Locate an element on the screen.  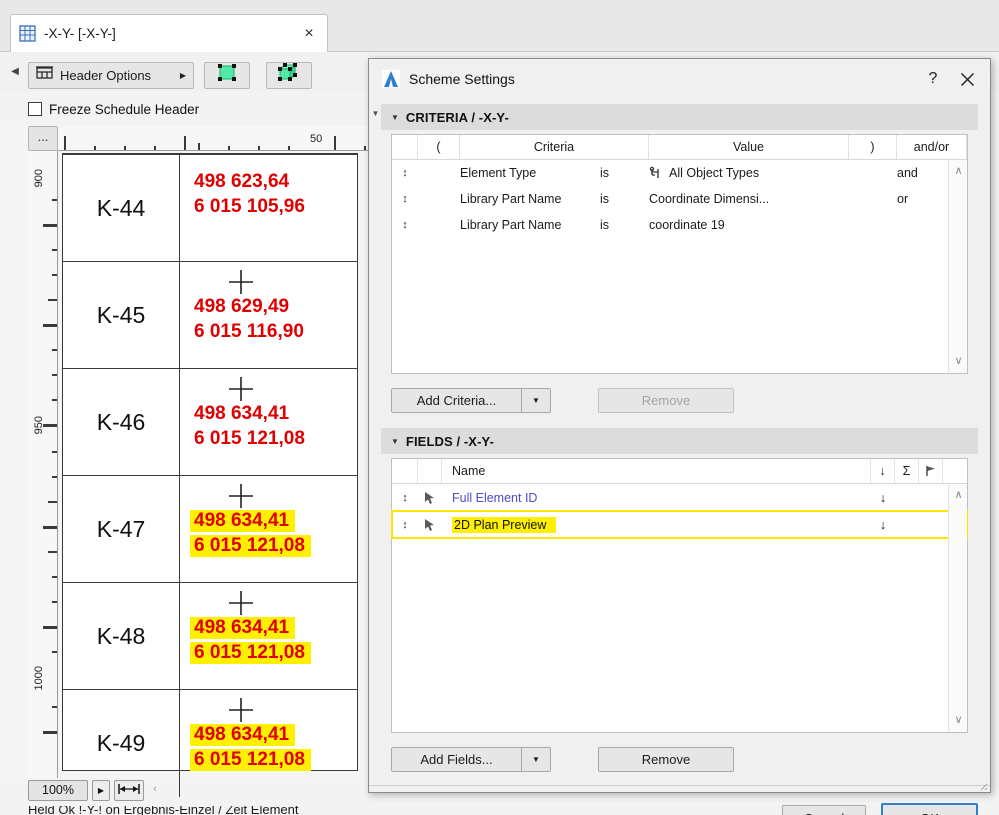
tab-label: -X-Y- [-X-Y-] is located at coordinates (80, 33).